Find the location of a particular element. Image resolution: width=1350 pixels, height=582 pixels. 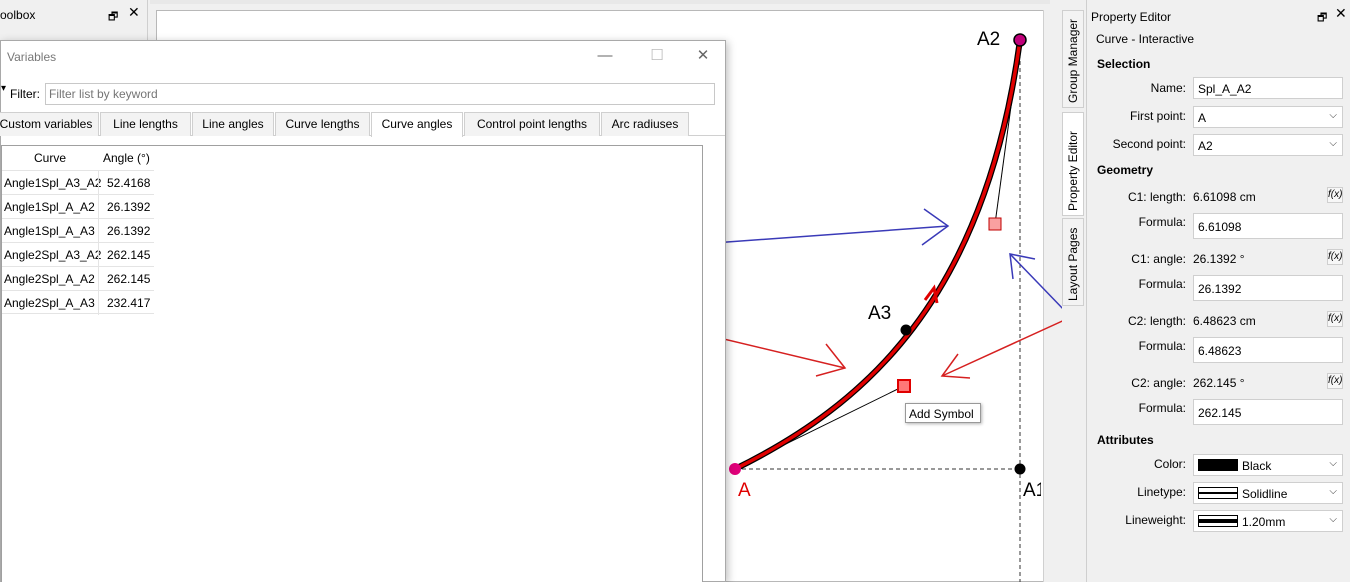

table-row: Angle2Spl_A3_A2 262.145 is located at coordinates (78, 254).